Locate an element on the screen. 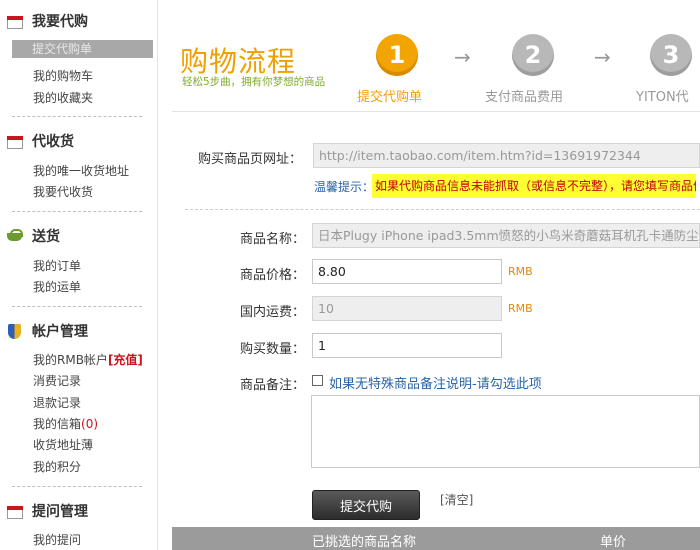 The height and width of the screenshot is (550, 700). sidebar-item-my-questions: 我的提问 is located at coordinates (57, 540).